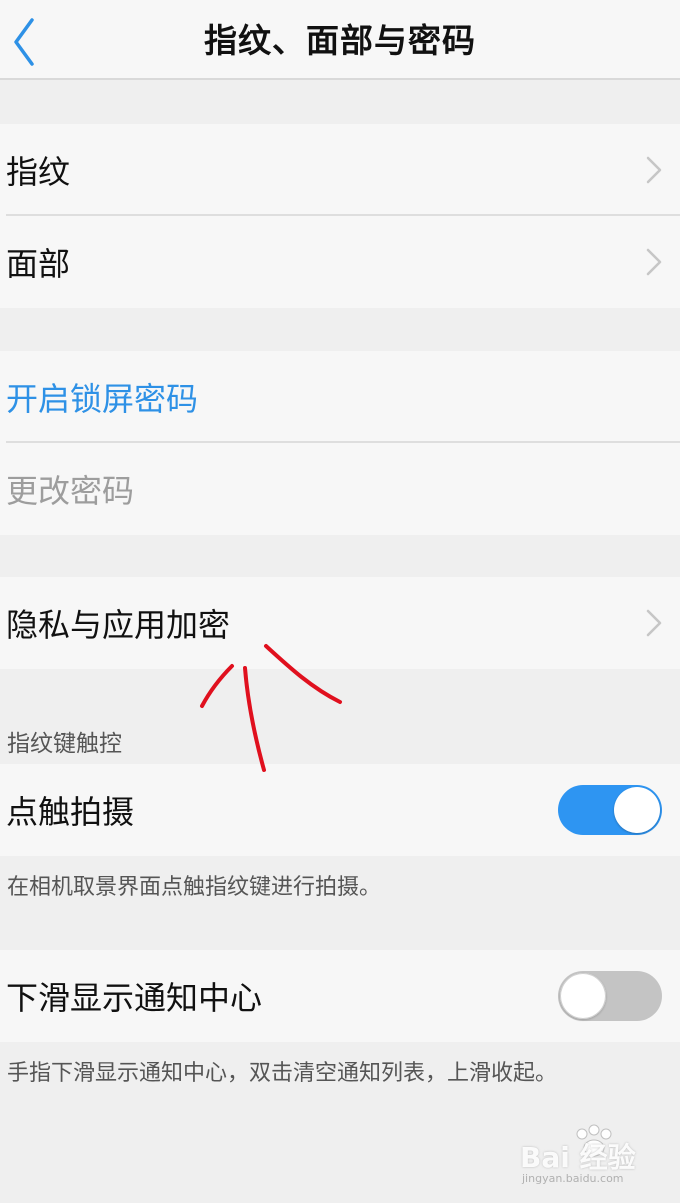  What do you see at coordinates (70, 812) in the screenshot?
I see `tap-capture-label: 点触拍摄` at bounding box center [70, 812].